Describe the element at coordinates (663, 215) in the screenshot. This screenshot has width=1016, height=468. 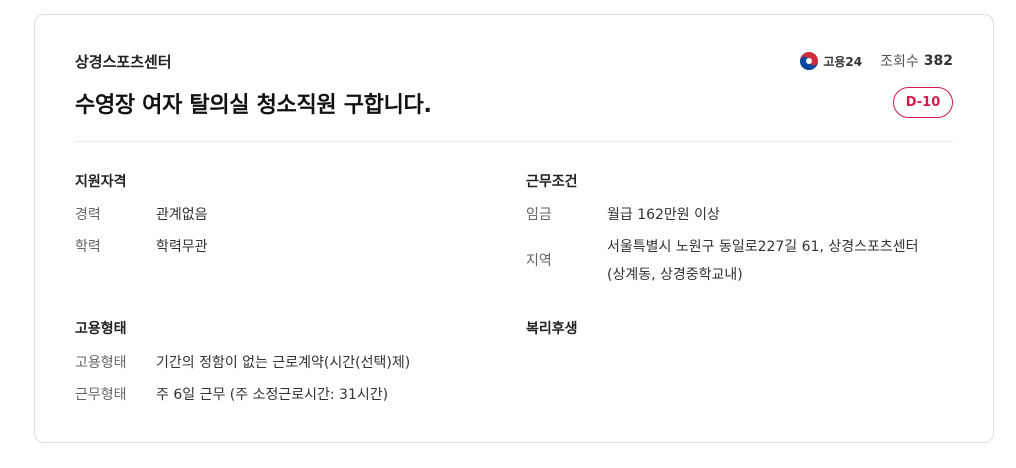
I see `row-value: 월급 162만원 이상` at that location.